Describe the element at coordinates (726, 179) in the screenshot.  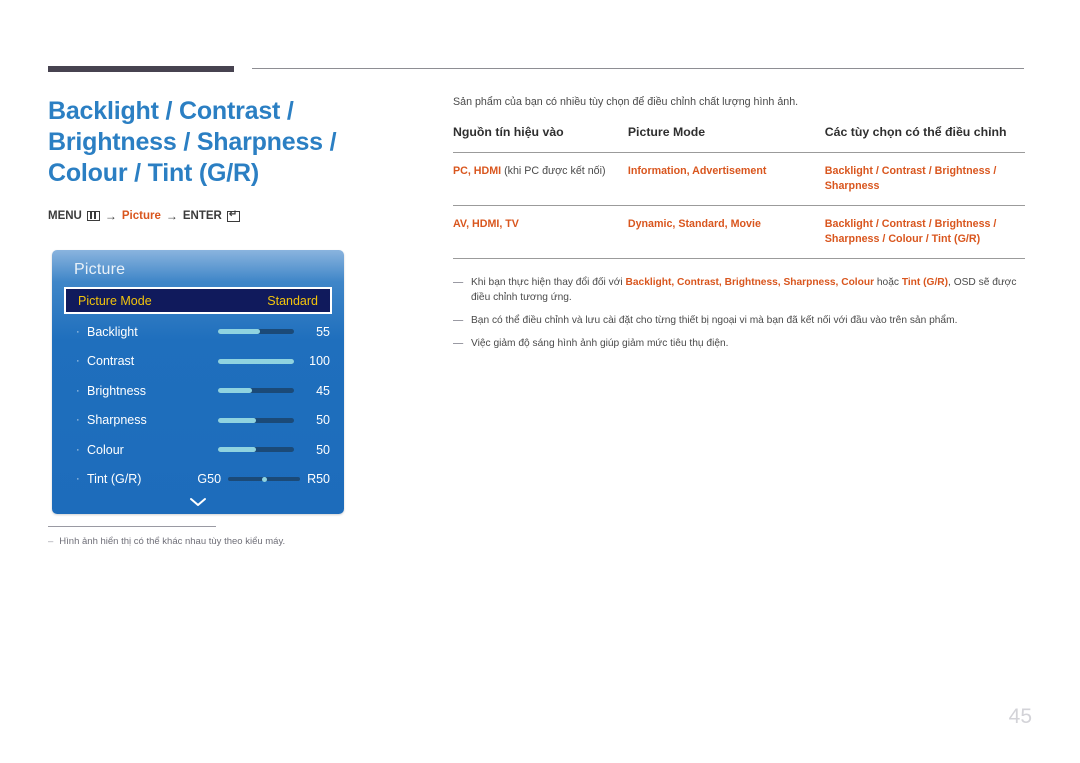
I see `table-cell-modes: Information, Advertisement` at that location.